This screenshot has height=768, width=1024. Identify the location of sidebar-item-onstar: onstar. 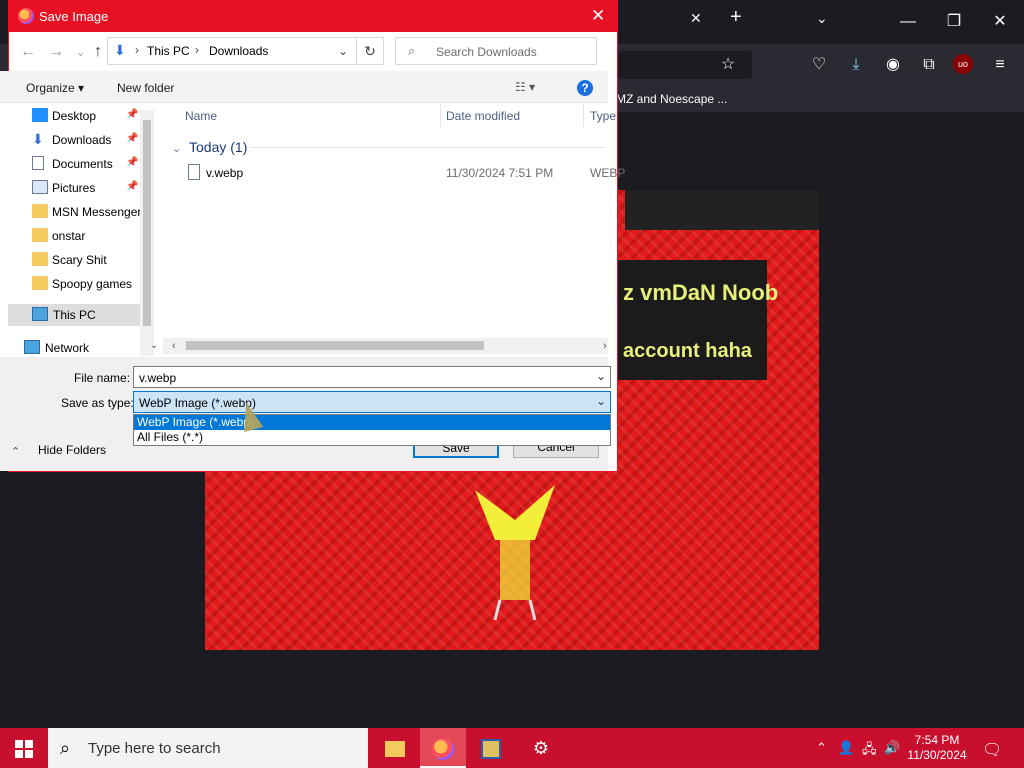
(70, 236).